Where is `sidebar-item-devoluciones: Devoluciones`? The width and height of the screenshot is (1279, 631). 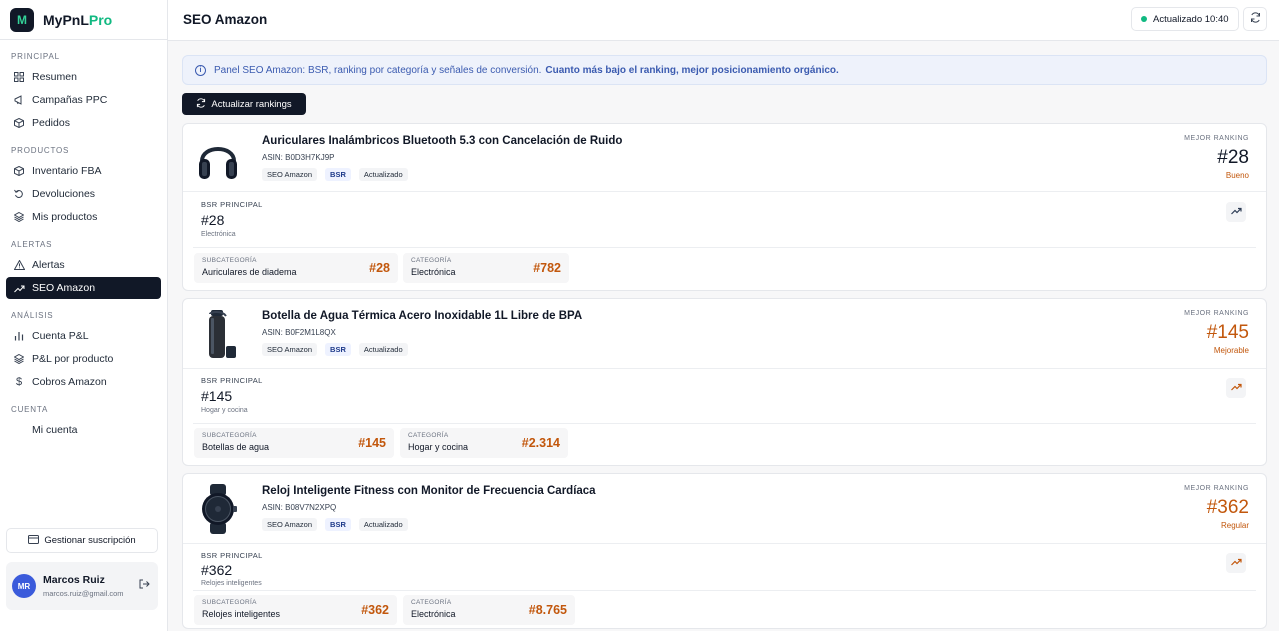 sidebar-item-devoluciones: Devoluciones is located at coordinates (83, 194).